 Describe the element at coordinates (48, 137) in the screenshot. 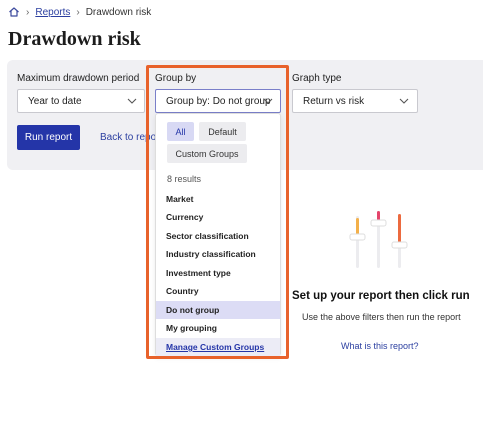

I see `run-report-button: Run report` at that location.